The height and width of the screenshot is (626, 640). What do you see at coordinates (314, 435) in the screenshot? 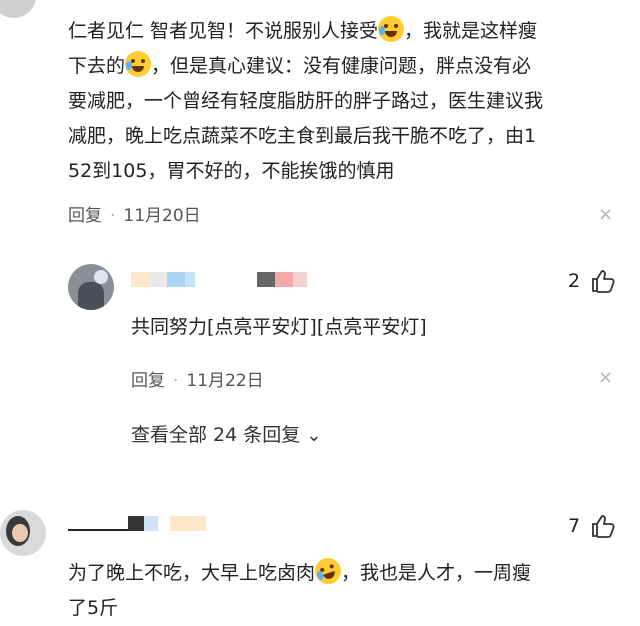
I see `chevron-down-icon: ⌄` at bounding box center [314, 435].